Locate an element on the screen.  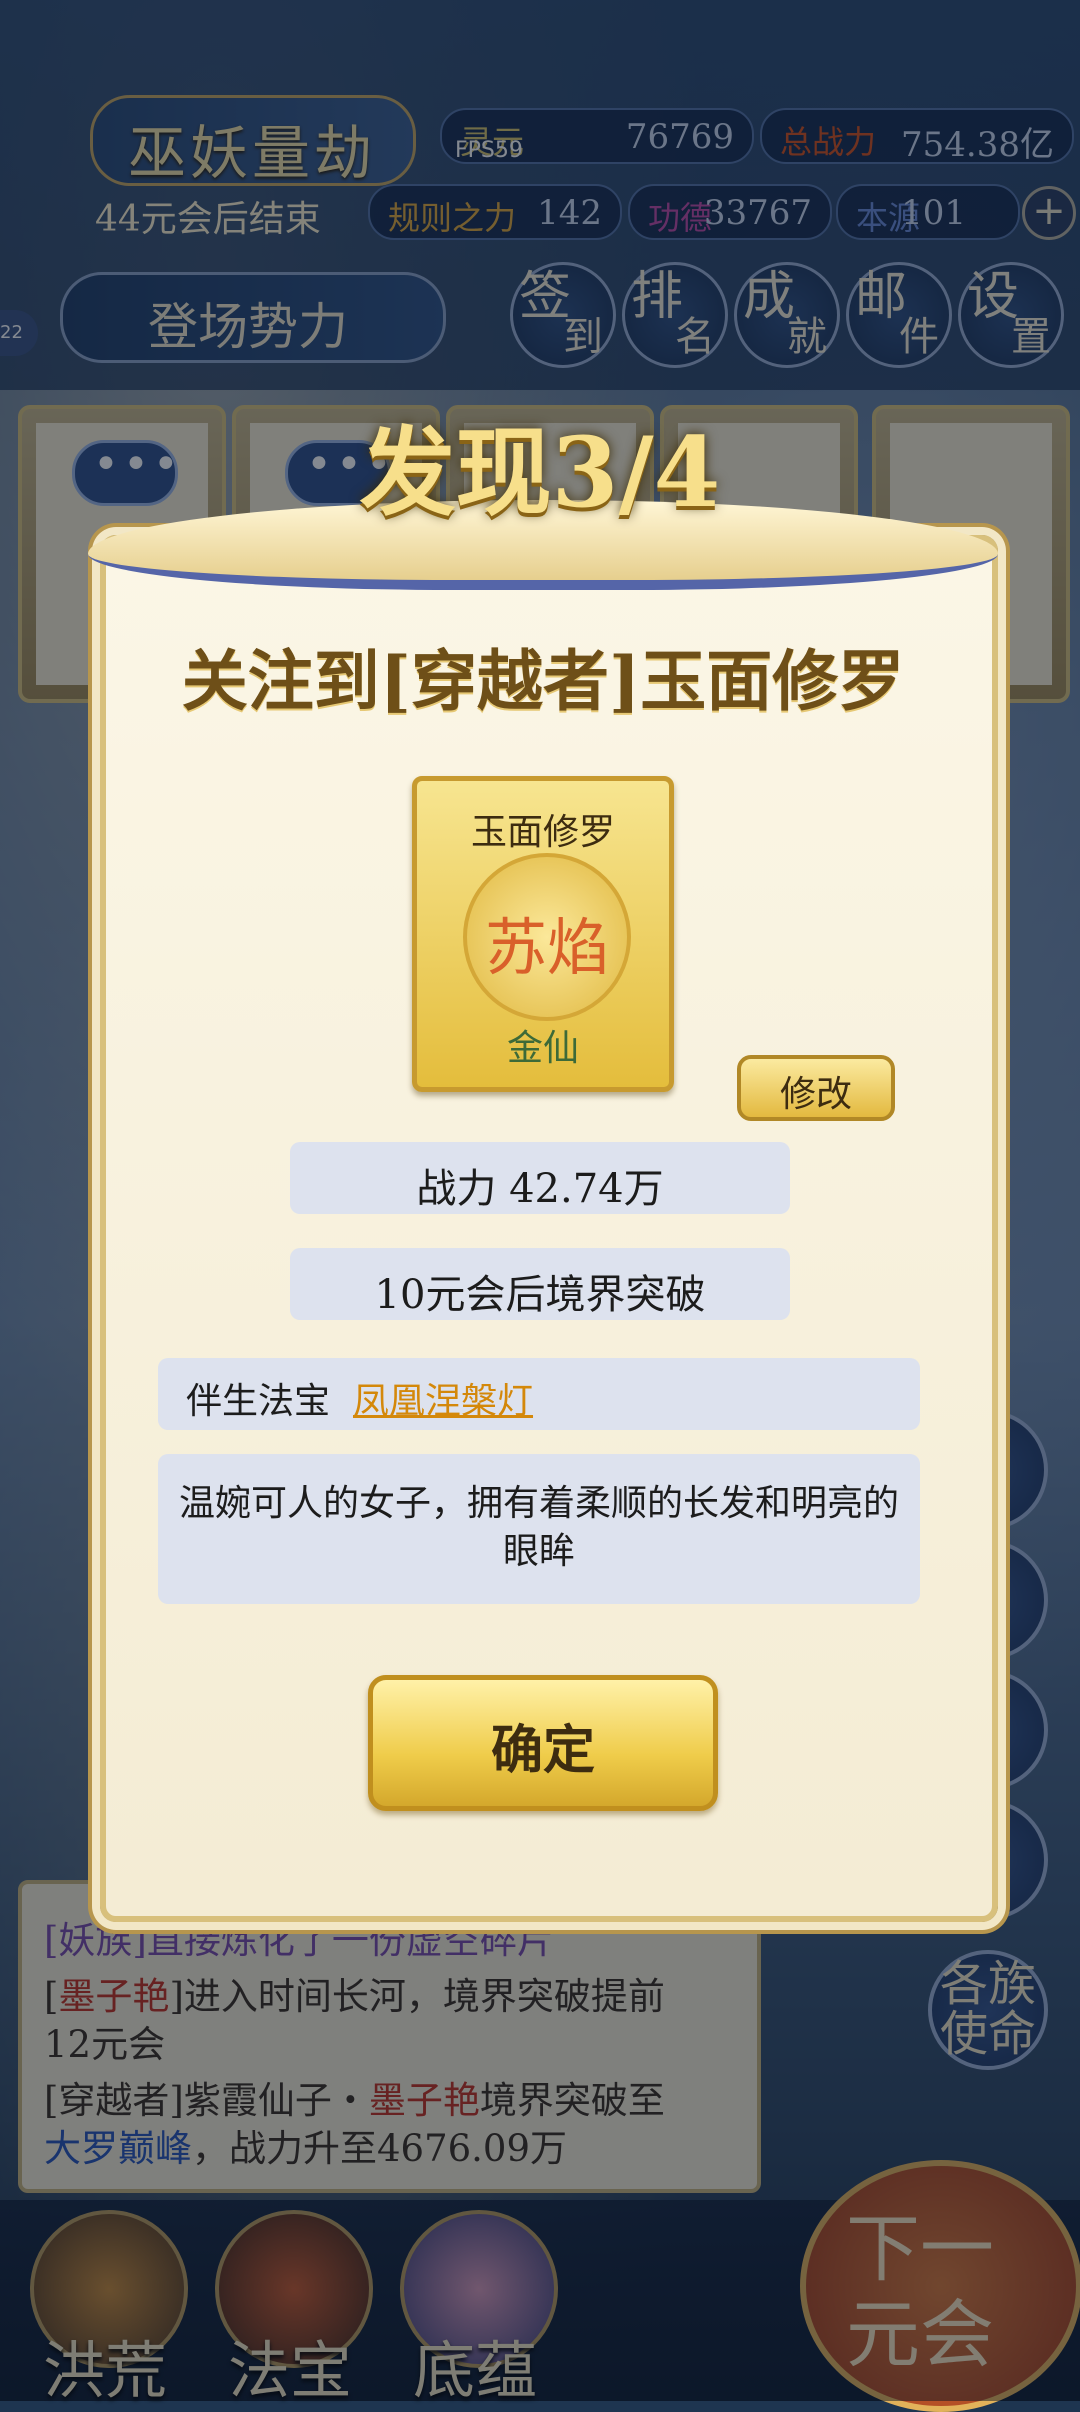
notice-title: 关注到[穿越者]玉面修罗 is located at coordinates (543, 681).